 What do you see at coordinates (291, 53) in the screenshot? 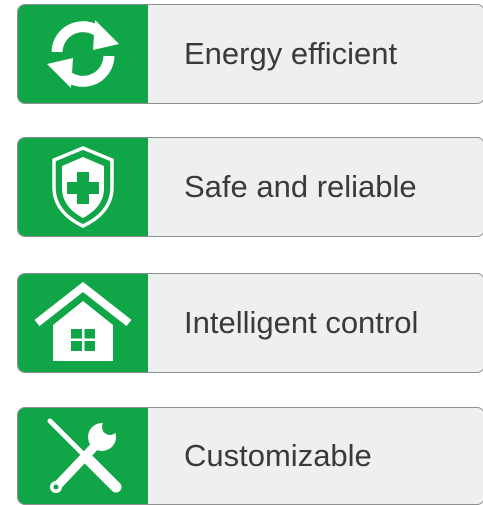
I see `feature-label: Energy efficient` at bounding box center [291, 53].